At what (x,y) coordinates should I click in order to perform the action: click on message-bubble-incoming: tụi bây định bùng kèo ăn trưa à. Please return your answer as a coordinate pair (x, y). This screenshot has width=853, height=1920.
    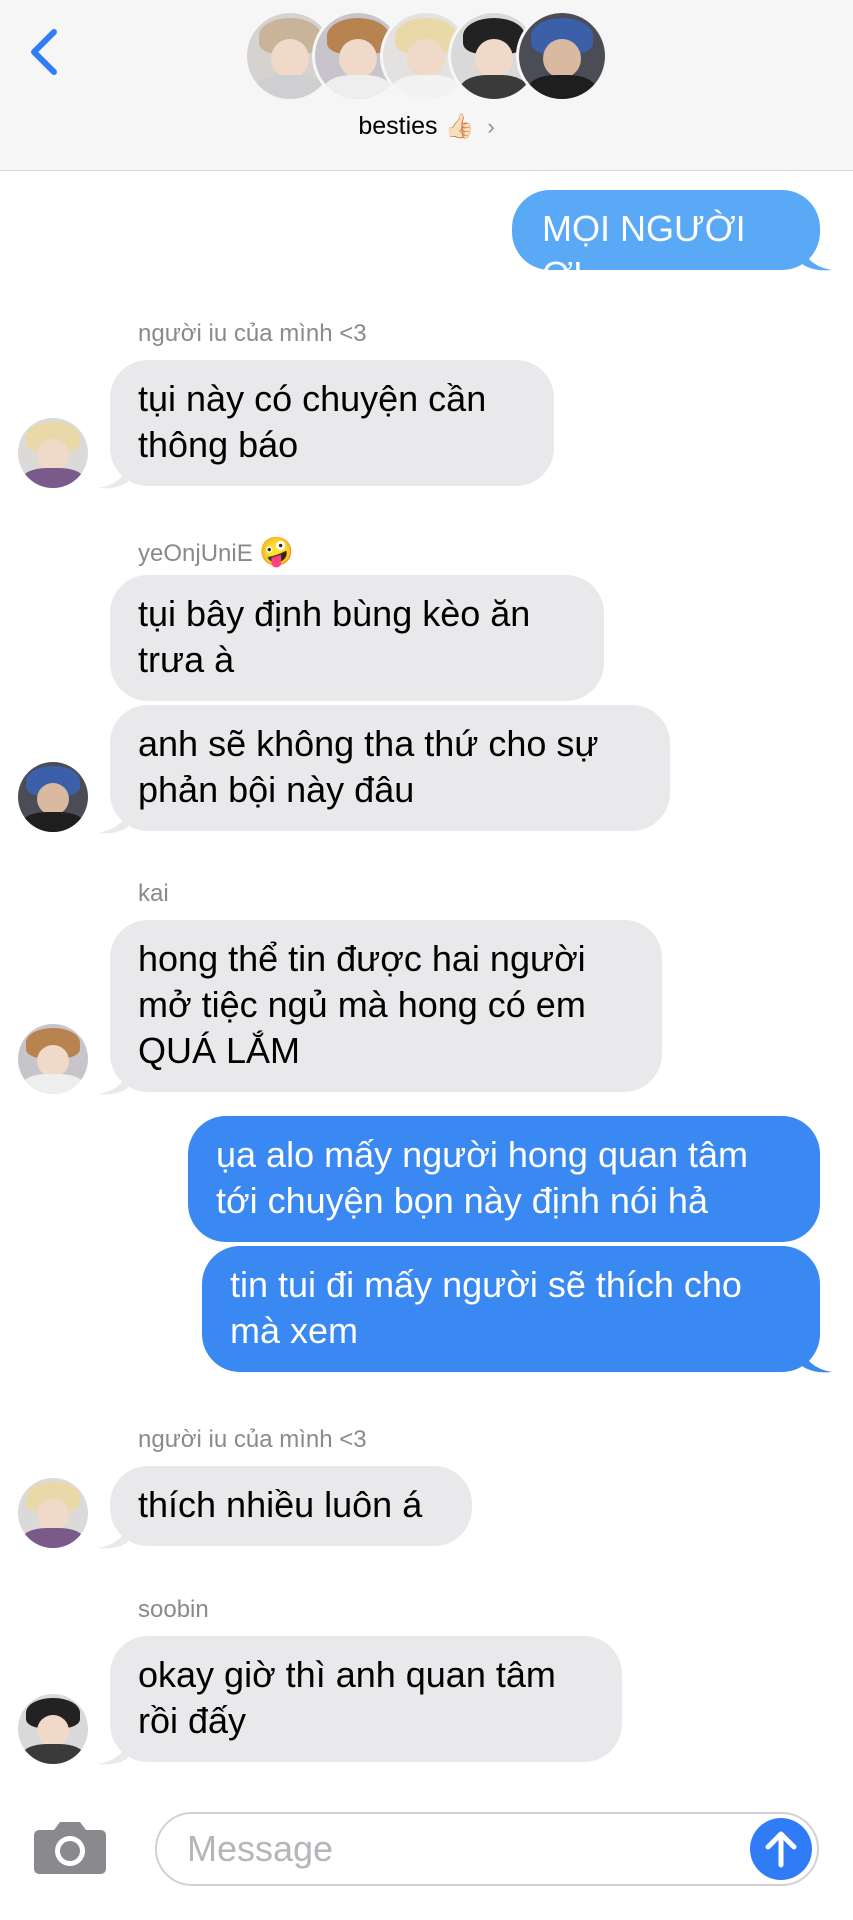
    Looking at the image, I should click on (357, 638).